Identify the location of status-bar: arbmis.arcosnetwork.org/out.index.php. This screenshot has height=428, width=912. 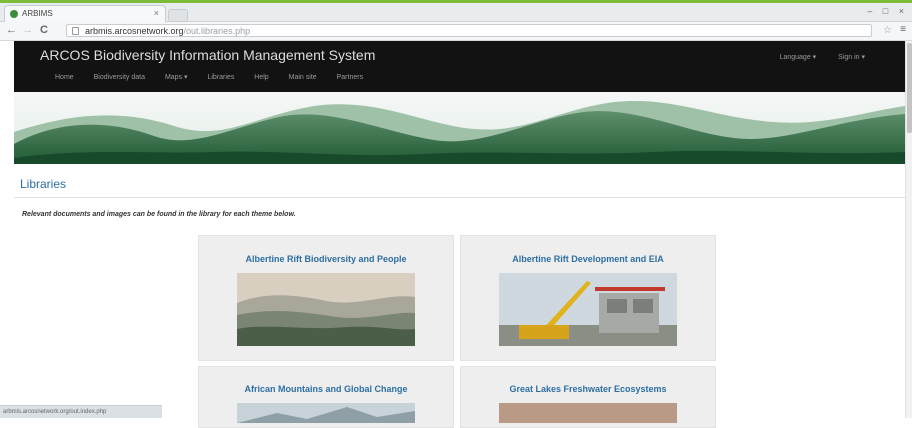
(81, 411).